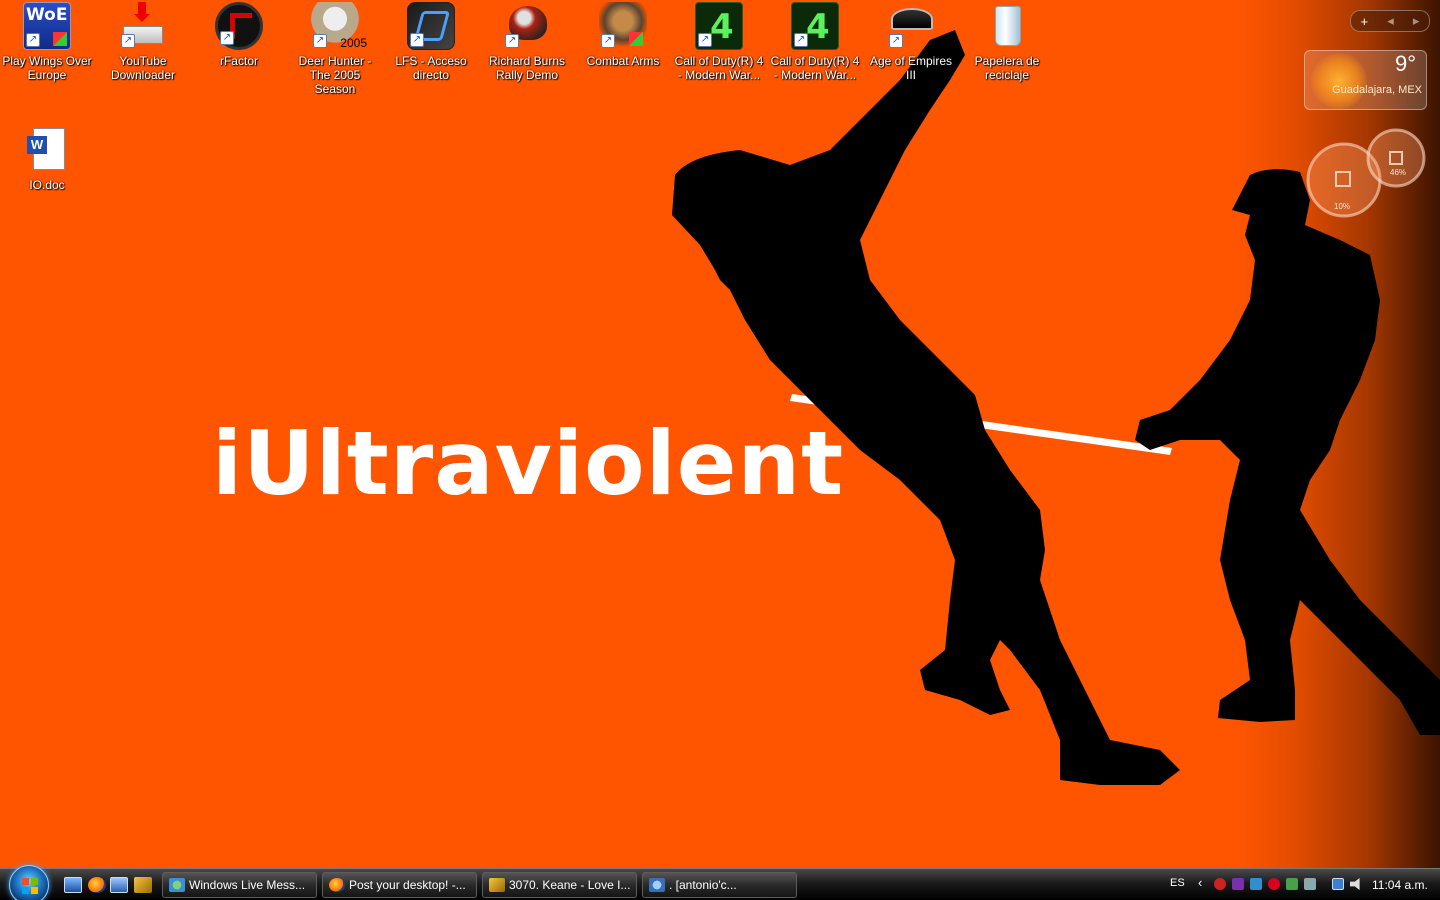 The height and width of the screenshot is (900, 1440). Describe the element at coordinates (47, 26) in the screenshot. I see `woe-icon: WoE ↗` at that location.